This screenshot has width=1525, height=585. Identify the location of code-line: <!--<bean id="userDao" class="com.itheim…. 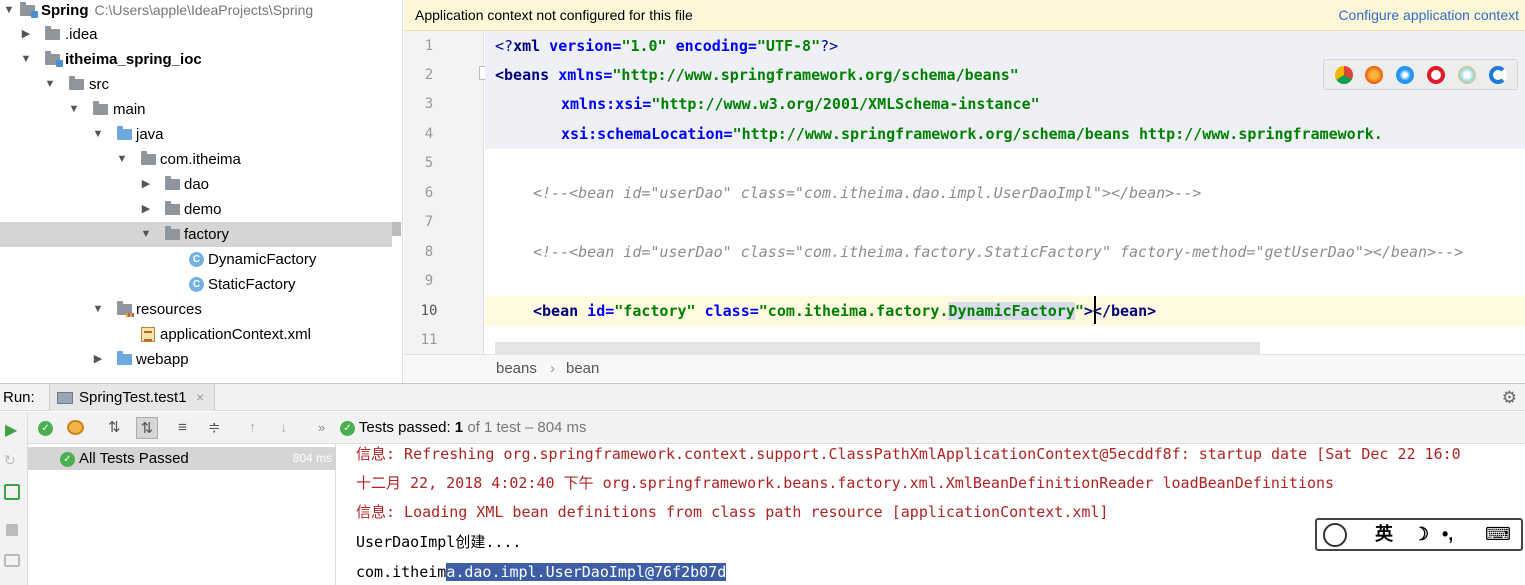
(867, 193).